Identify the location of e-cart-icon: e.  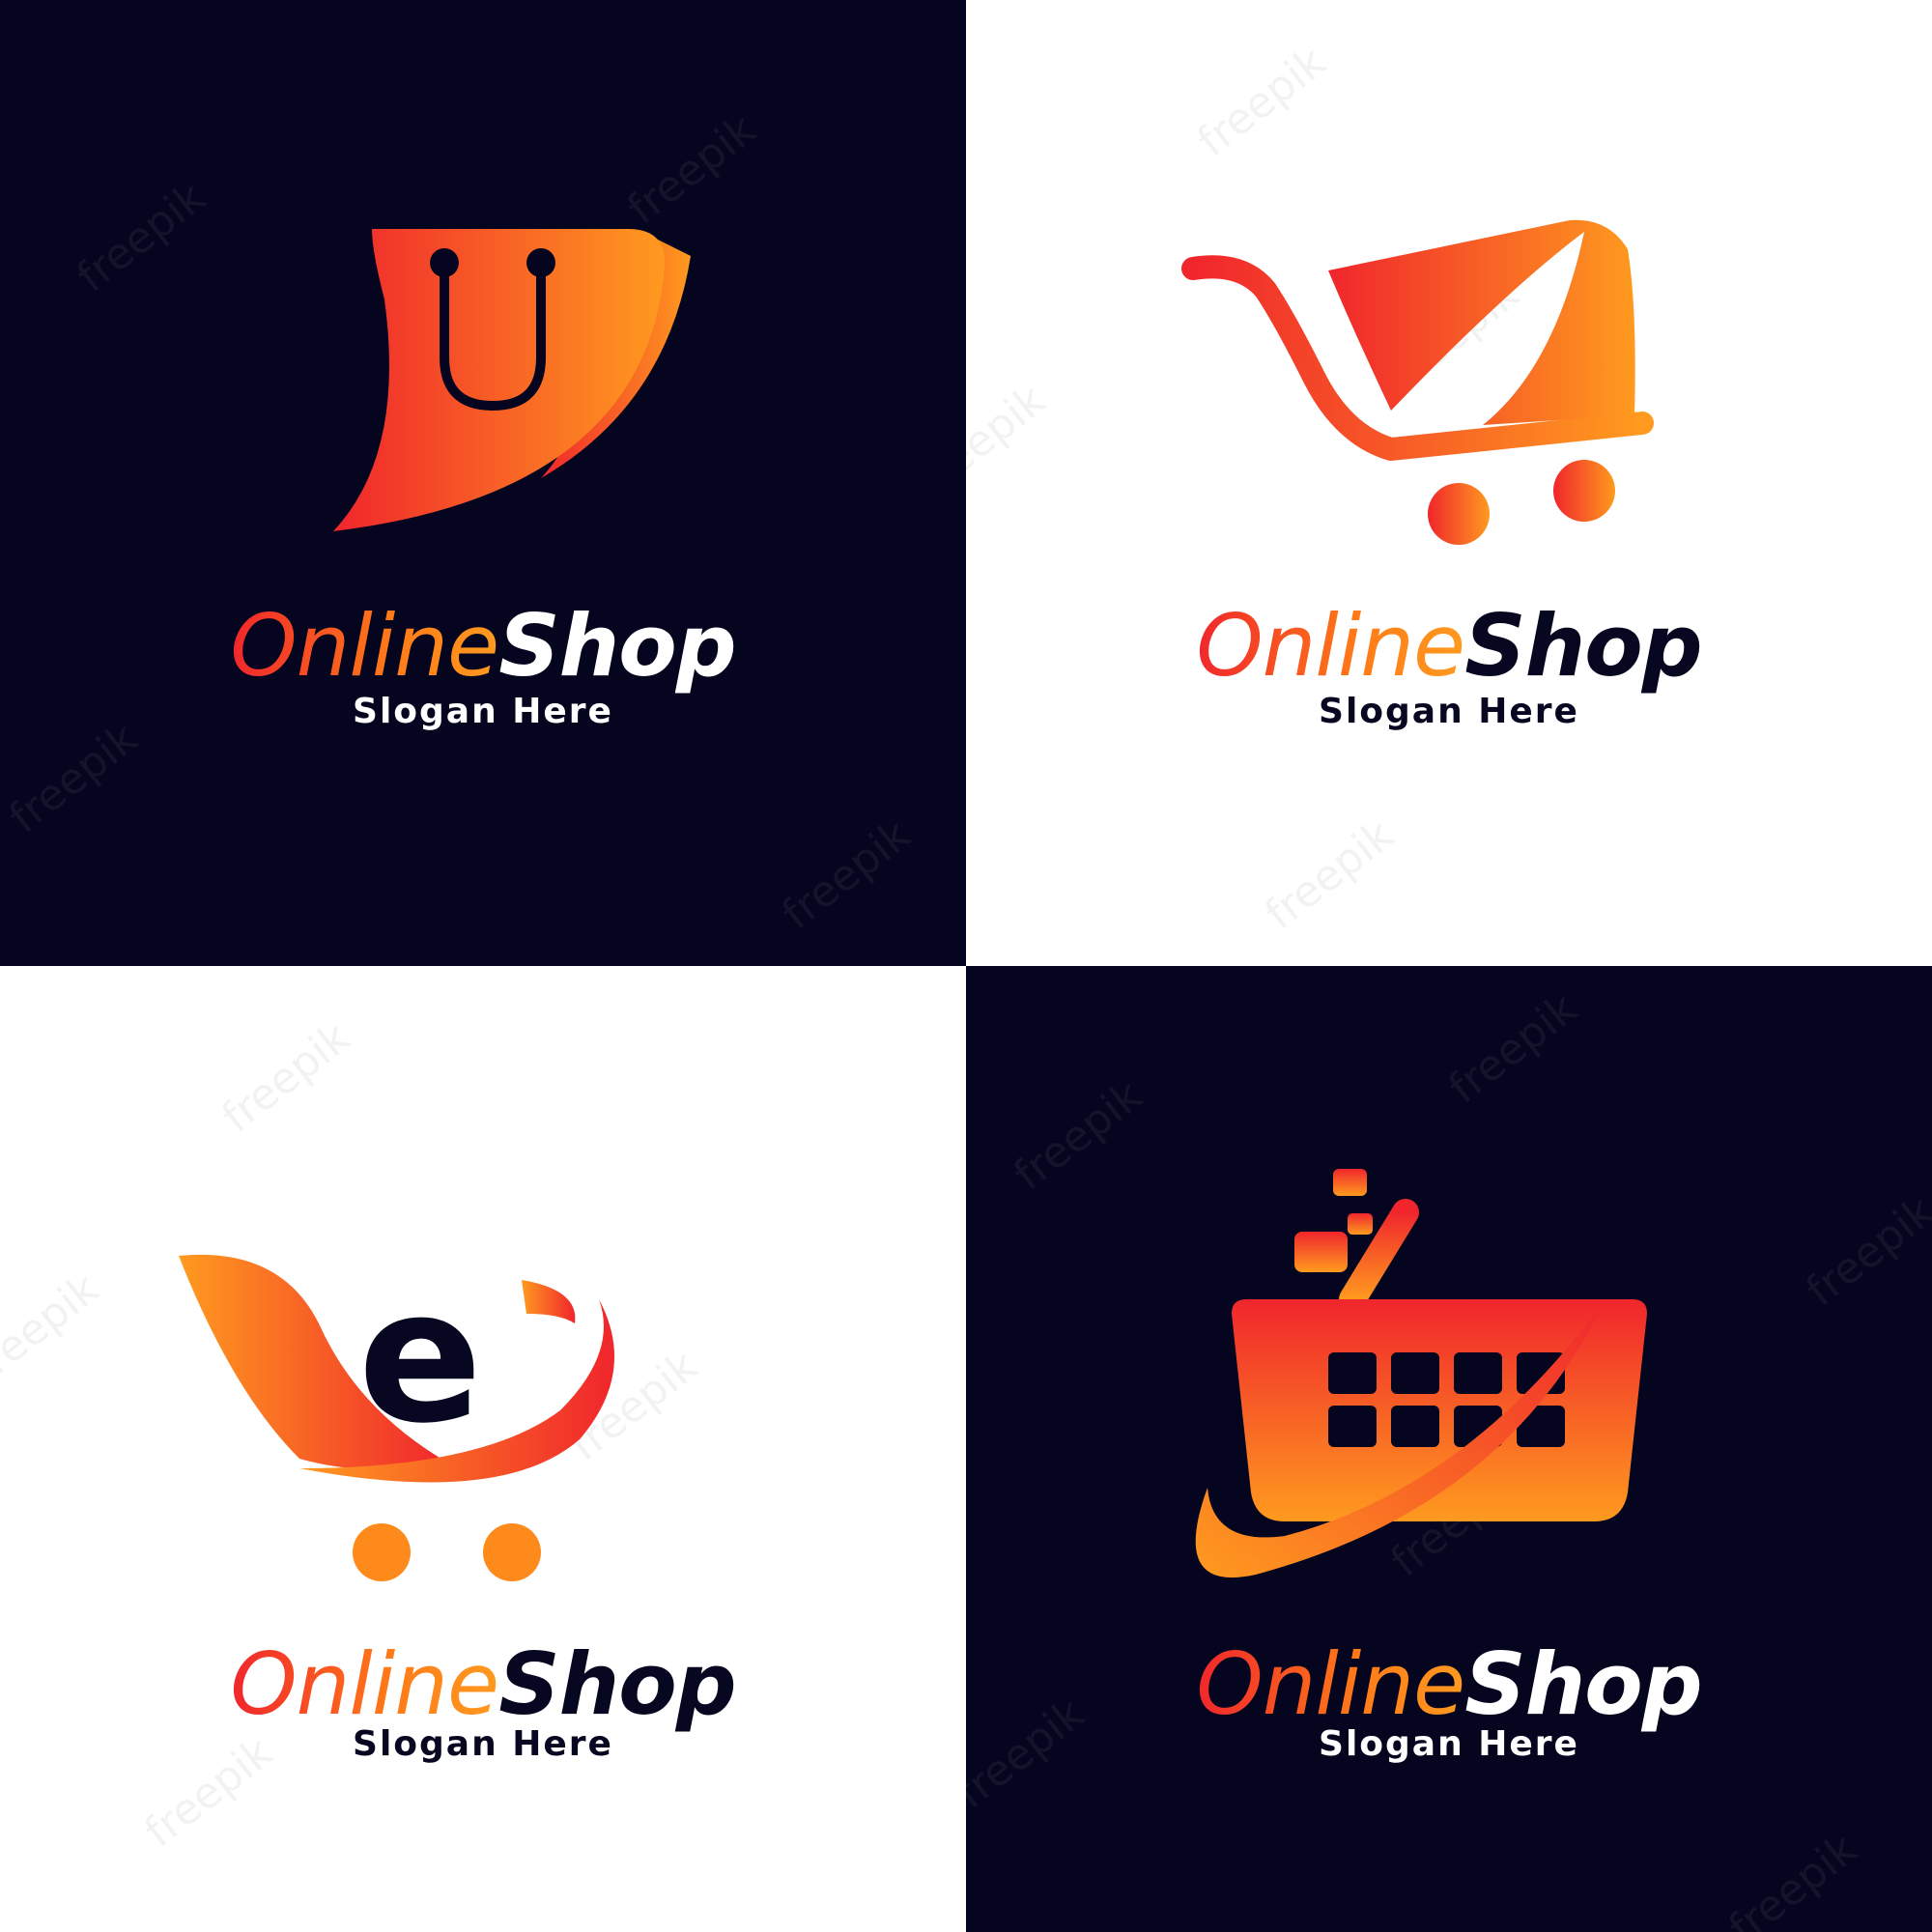
(396, 1415).